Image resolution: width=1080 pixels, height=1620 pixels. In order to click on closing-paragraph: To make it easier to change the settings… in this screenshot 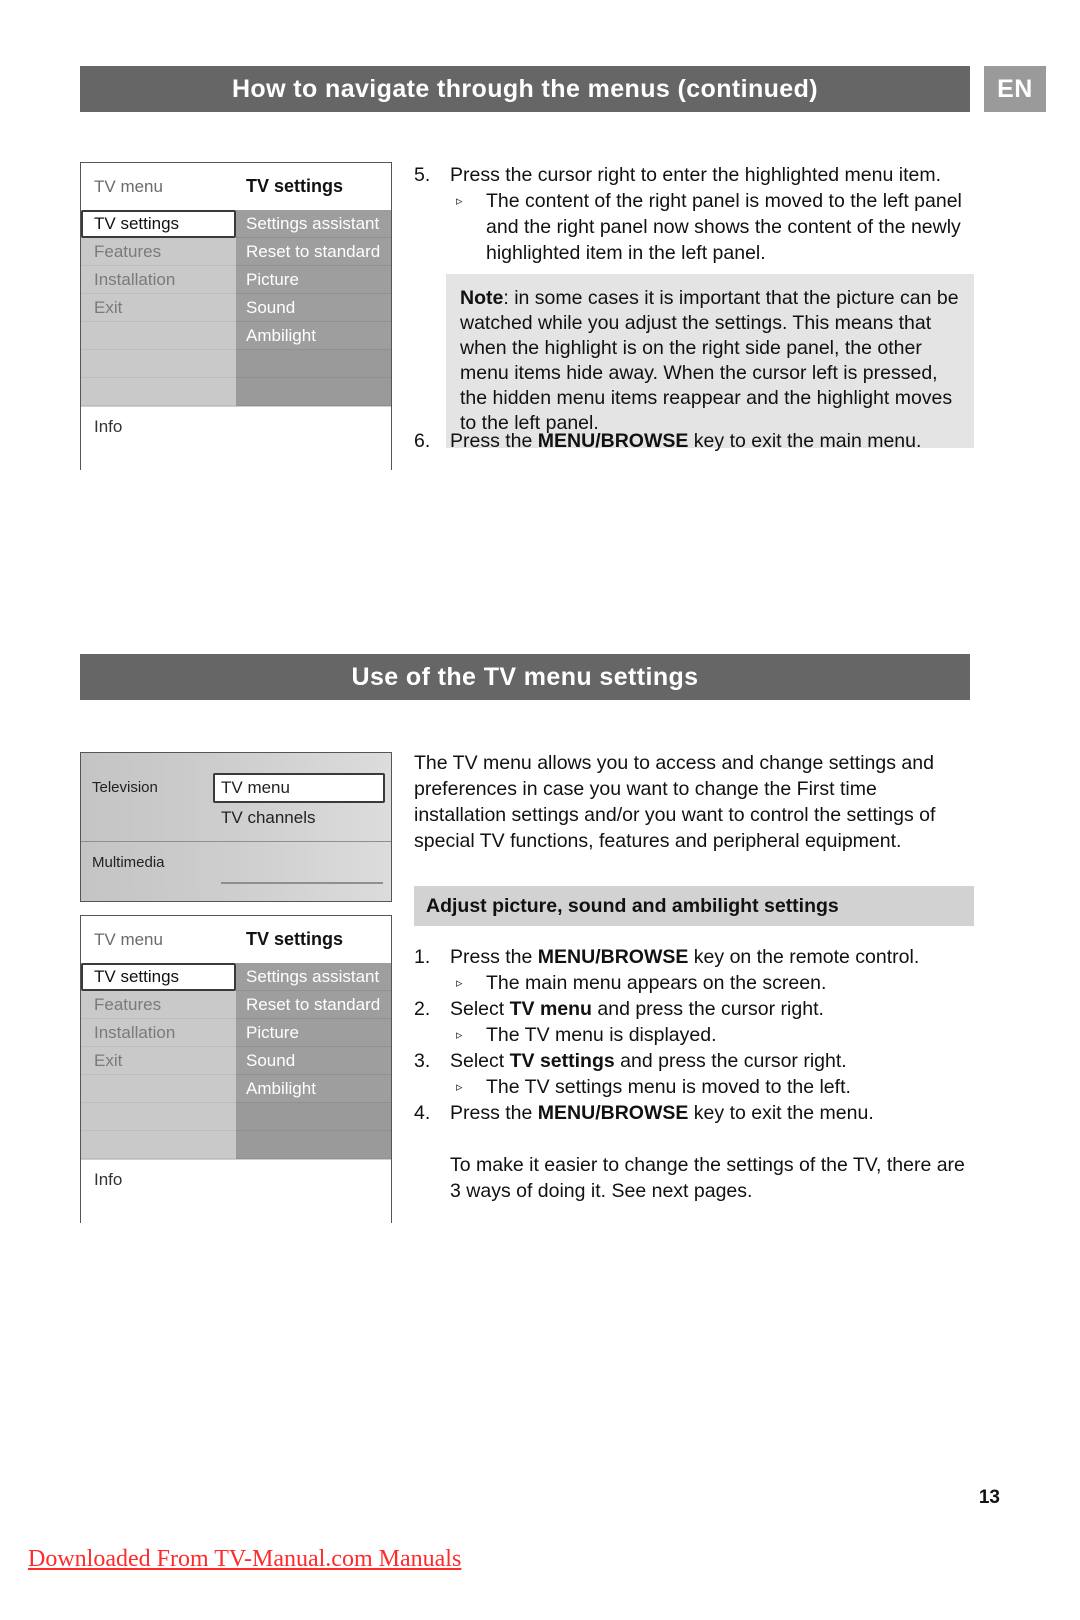, I will do `click(707, 1178)`.